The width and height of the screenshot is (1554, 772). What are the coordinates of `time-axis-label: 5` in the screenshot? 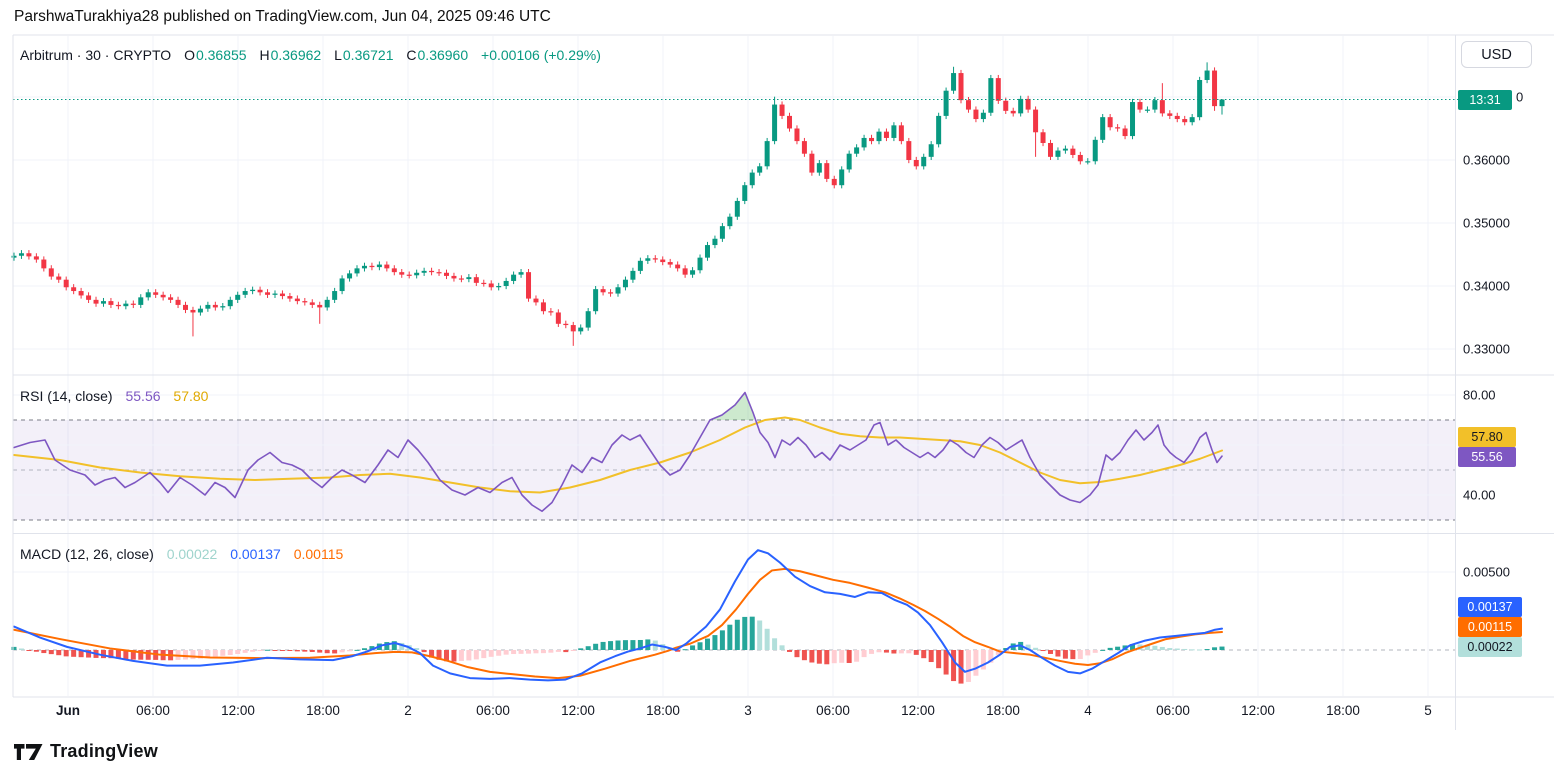 It's located at (1428, 710).